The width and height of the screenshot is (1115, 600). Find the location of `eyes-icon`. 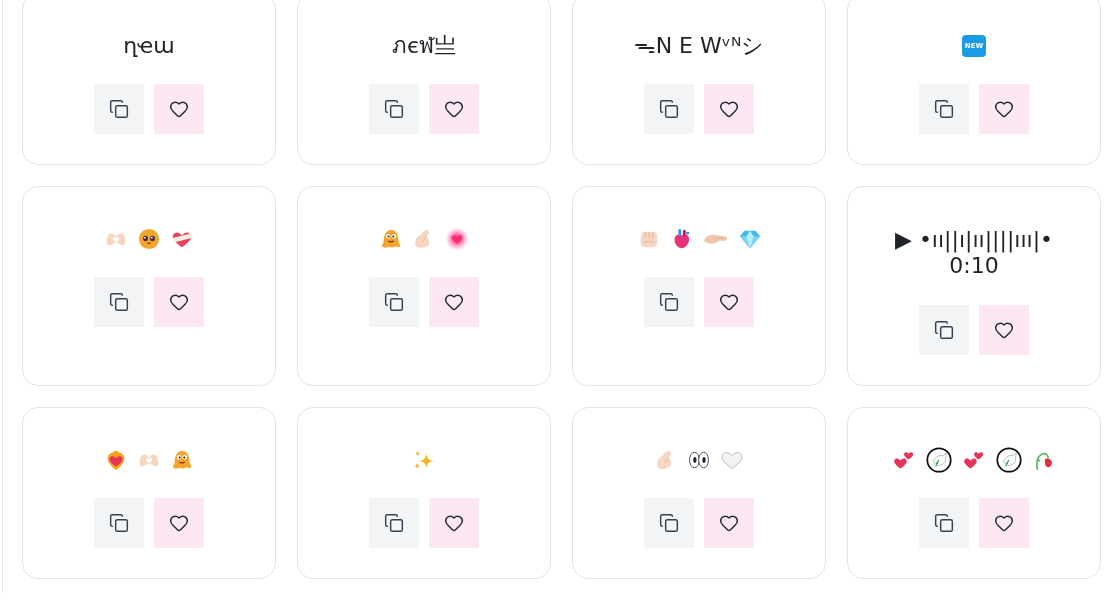

eyes-icon is located at coordinates (699, 460).